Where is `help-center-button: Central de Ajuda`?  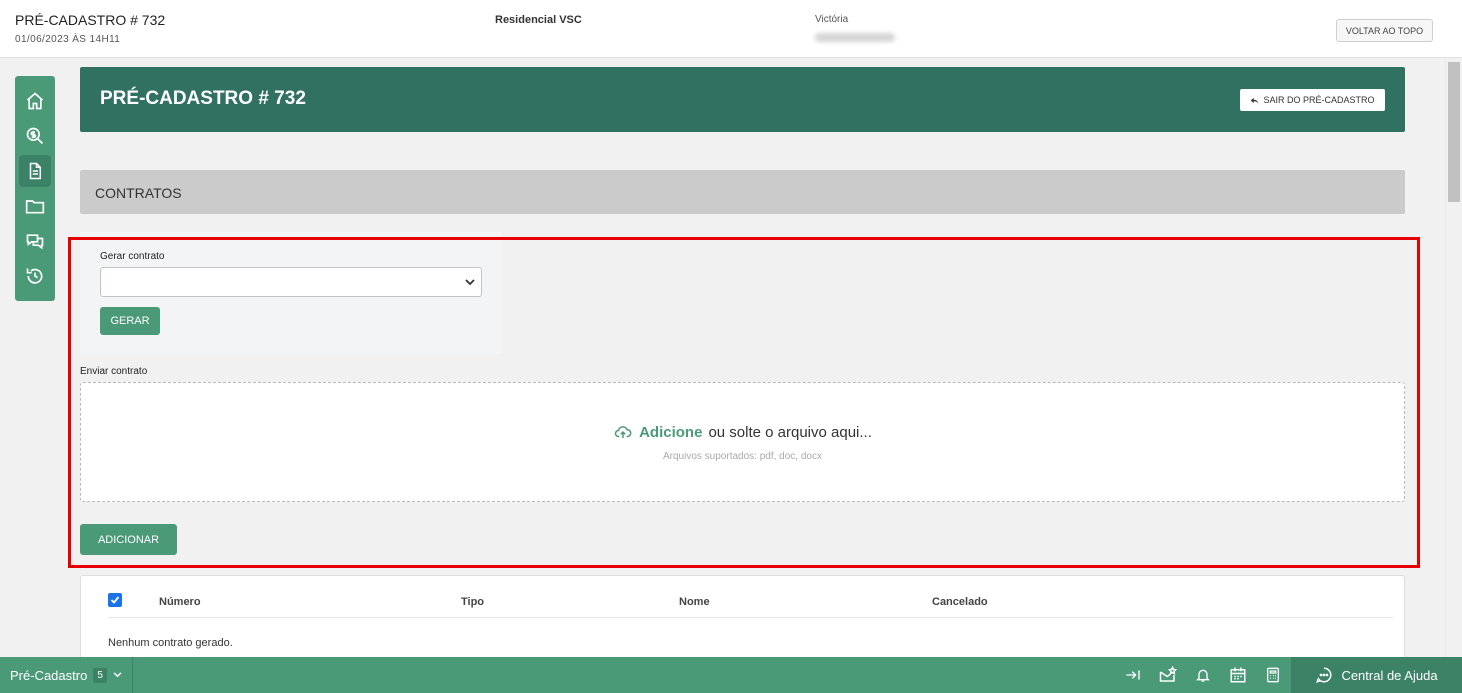 help-center-button: Central de Ajuda is located at coordinates (1376, 675).